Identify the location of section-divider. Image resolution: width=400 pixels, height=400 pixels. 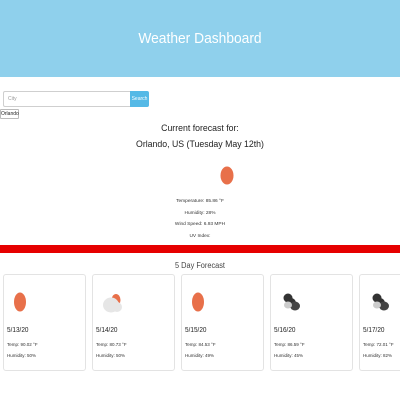
(200, 249).